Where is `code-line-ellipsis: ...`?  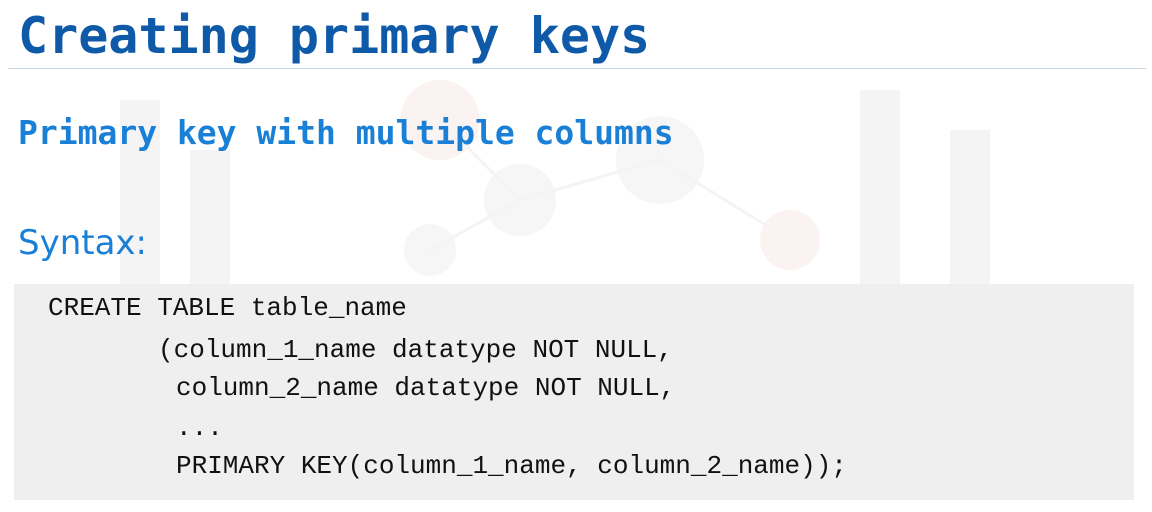 code-line-ellipsis: ... is located at coordinates (199, 428).